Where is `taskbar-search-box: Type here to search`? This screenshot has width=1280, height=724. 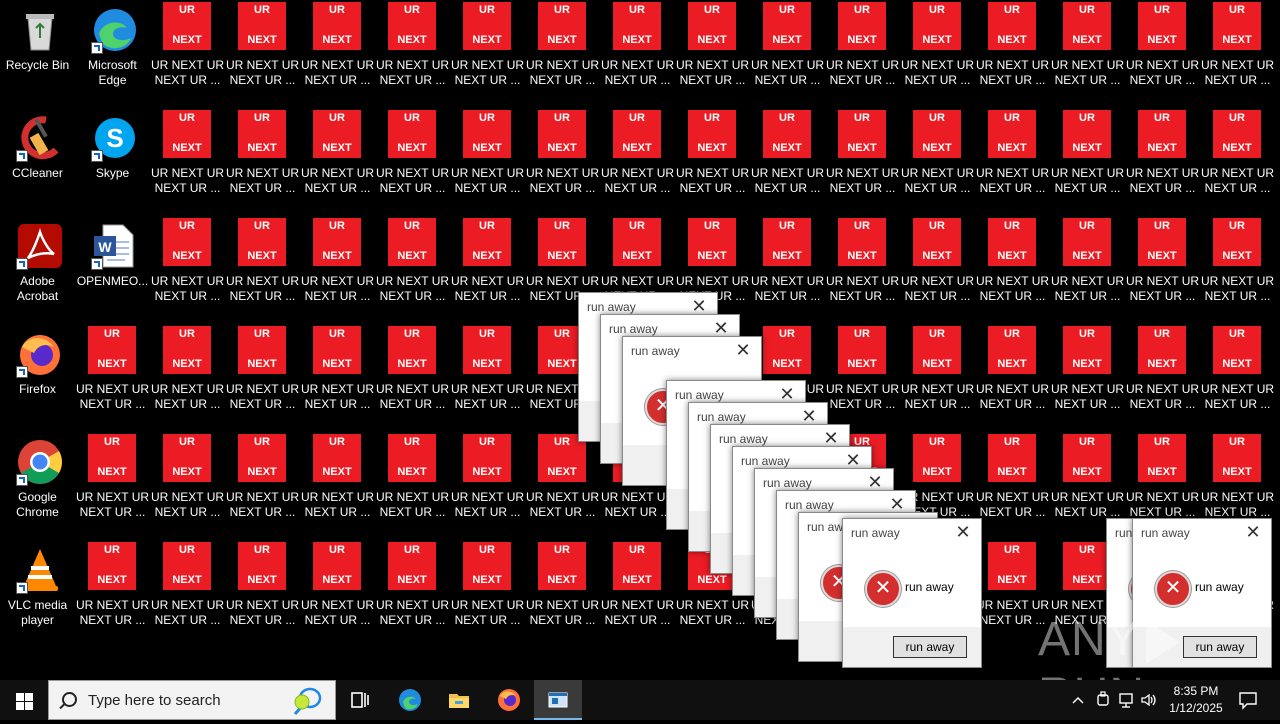 taskbar-search-box: Type here to search is located at coordinates (192, 700).